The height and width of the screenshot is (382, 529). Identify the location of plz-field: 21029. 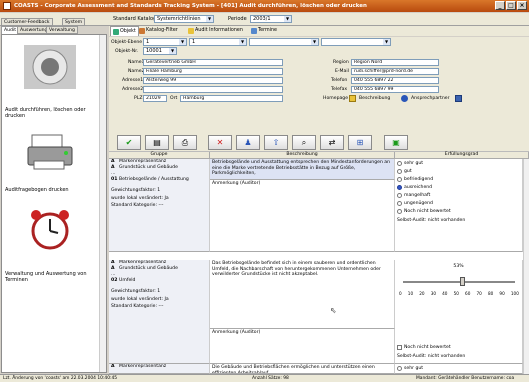
(155, 98).